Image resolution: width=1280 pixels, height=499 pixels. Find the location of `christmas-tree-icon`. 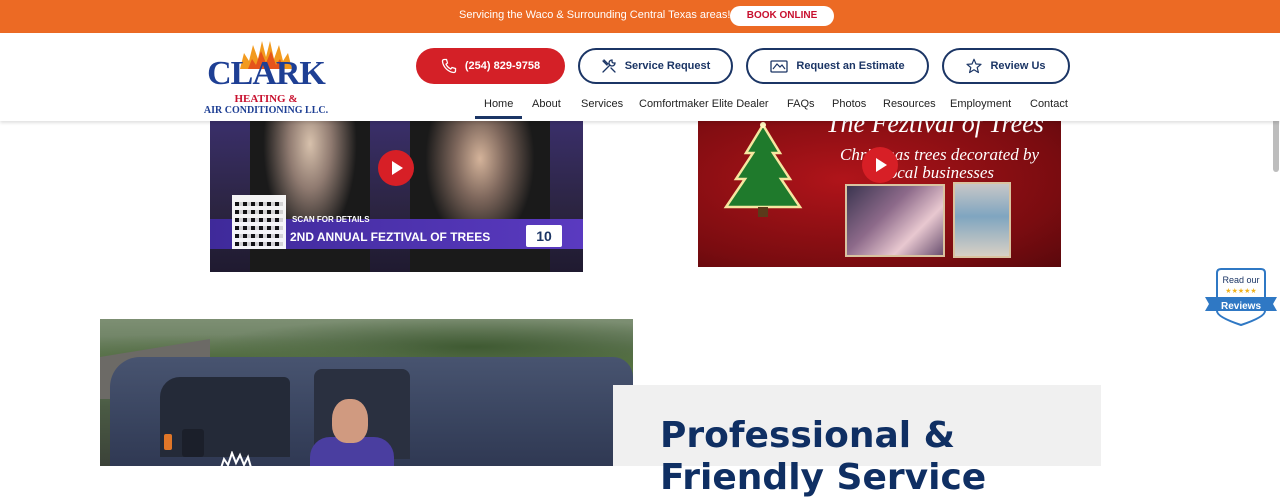

christmas-tree-icon is located at coordinates (763, 169).